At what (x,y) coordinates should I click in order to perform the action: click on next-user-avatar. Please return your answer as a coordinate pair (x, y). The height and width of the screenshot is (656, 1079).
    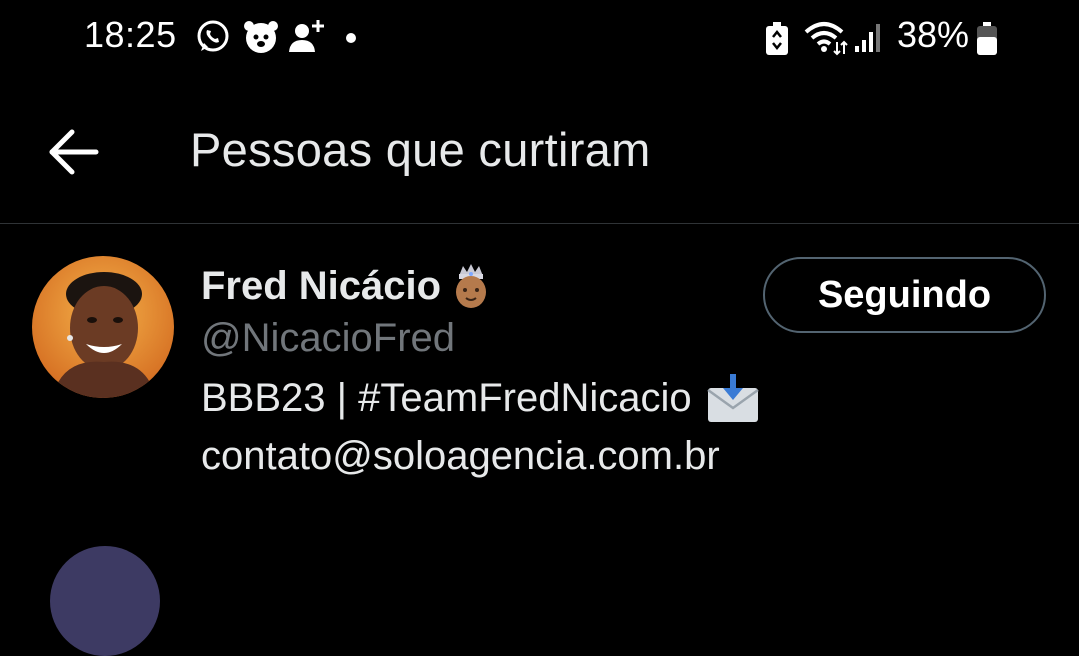
    Looking at the image, I should click on (105, 601).